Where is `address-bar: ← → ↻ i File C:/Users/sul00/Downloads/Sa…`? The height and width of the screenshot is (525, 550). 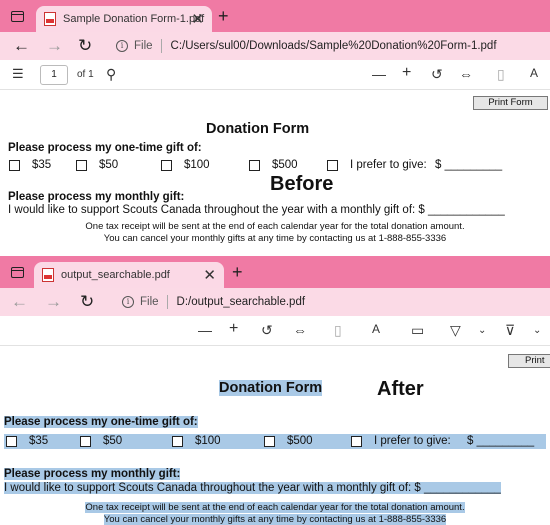
address-bar: ← → ↻ i File C:/Users/sul00/Downloads/Sa… is located at coordinates (275, 46).